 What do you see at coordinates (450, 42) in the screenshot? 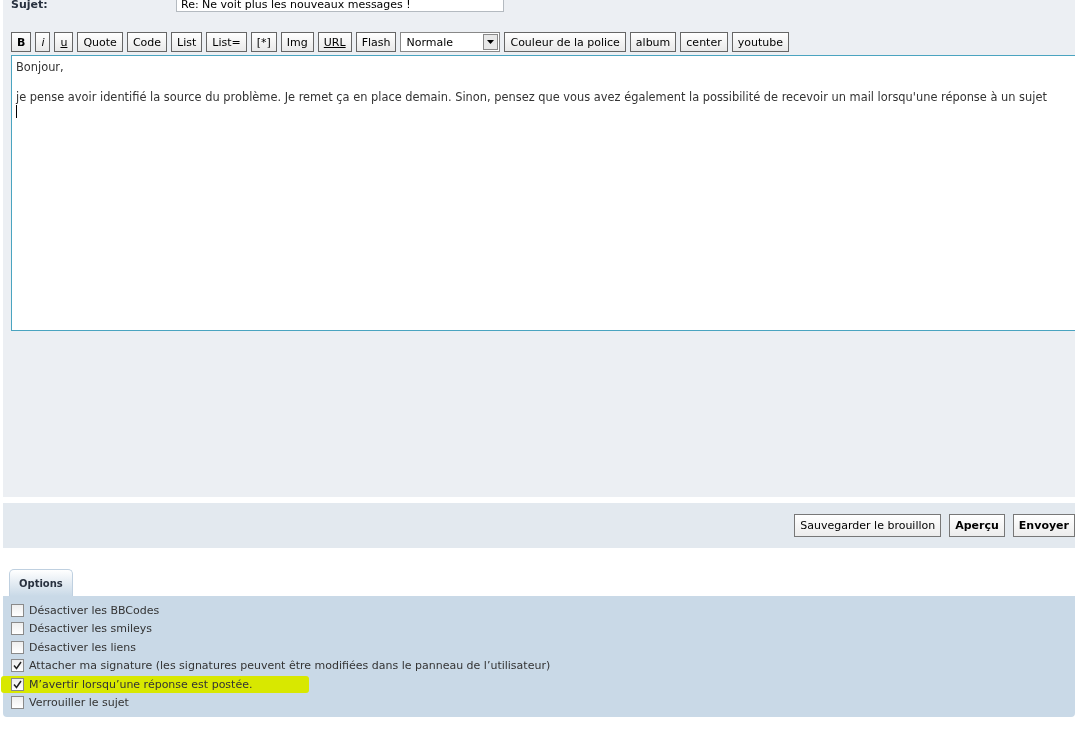
I see `font-size-select: Normale` at bounding box center [450, 42].